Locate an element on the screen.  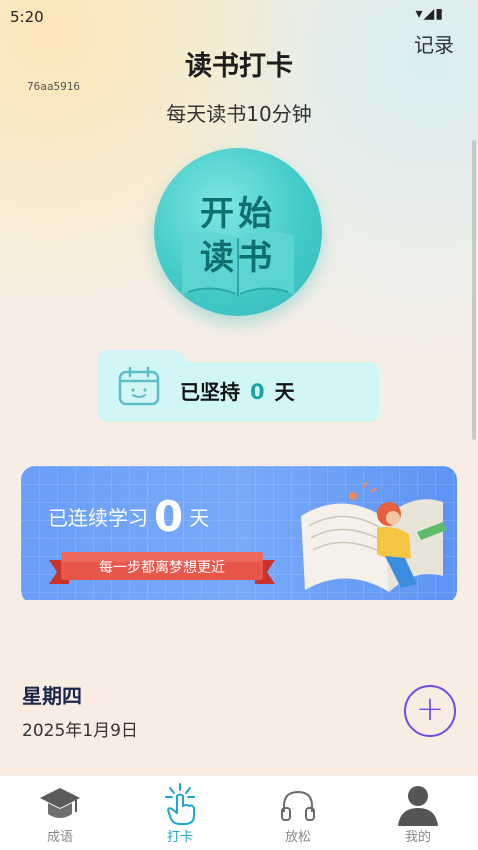
nav-label-checkin: 打卡 is located at coordinates (179, 837).